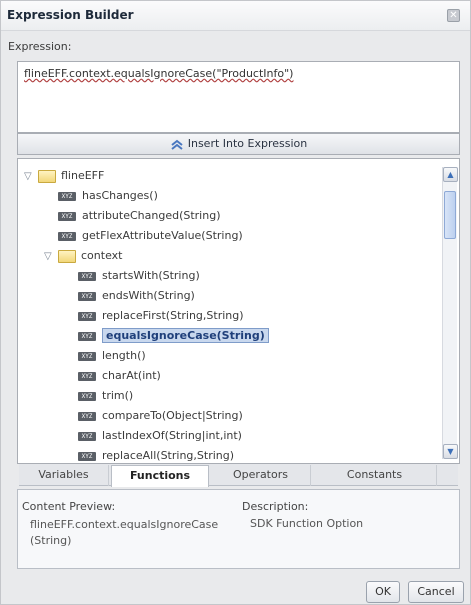 This screenshot has width=471, height=605. What do you see at coordinates (139, 276) in the screenshot?
I see `tree-item: XYZ startsWith(String)` at bounding box center [139, 276].